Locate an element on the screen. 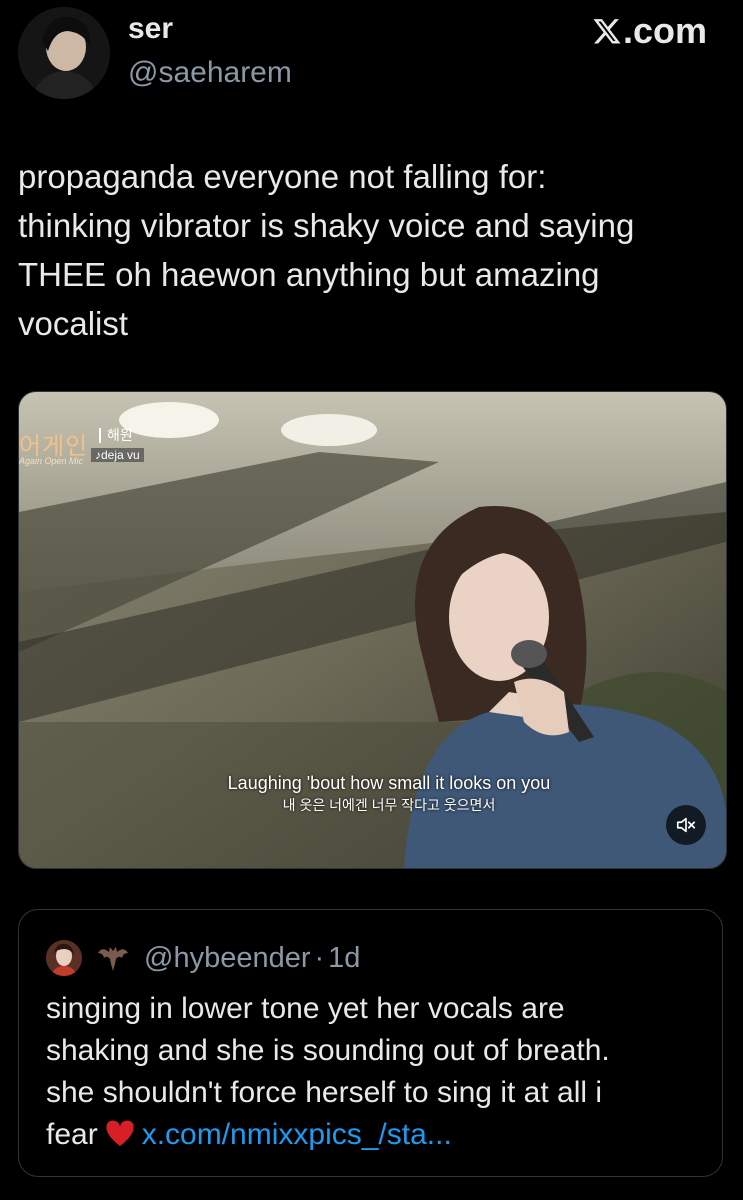 Image resolution: width=743 pixels, height=1200 pixels. singer-name: 해원 is located at coordinates (116, 435).